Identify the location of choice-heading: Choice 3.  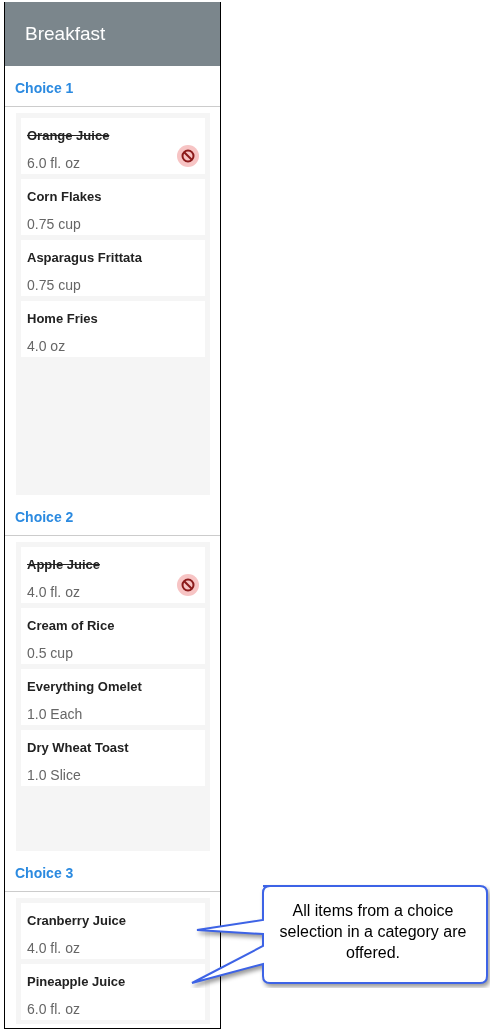
(44, 873).